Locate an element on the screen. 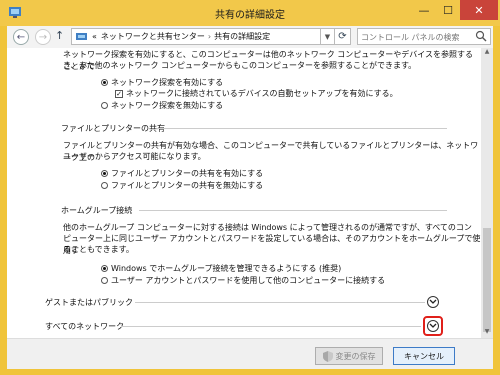 The image size is (500, 375). file-sharing-on-radio: ファイルとプリンターの共有を有効にする is located at coordinates (182, 173).